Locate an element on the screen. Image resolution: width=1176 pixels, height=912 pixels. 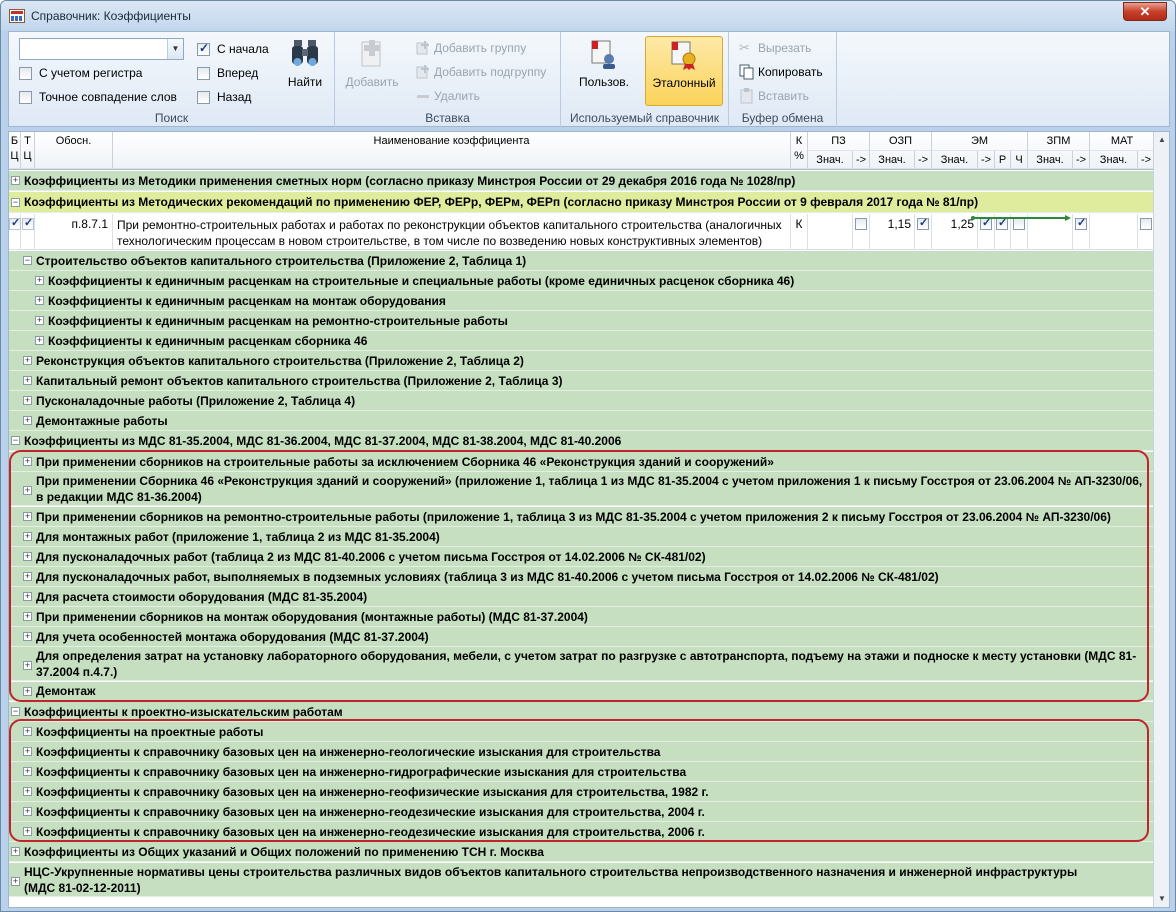
col-pz-arrow-header: -> is located at coordinates (861, 160).